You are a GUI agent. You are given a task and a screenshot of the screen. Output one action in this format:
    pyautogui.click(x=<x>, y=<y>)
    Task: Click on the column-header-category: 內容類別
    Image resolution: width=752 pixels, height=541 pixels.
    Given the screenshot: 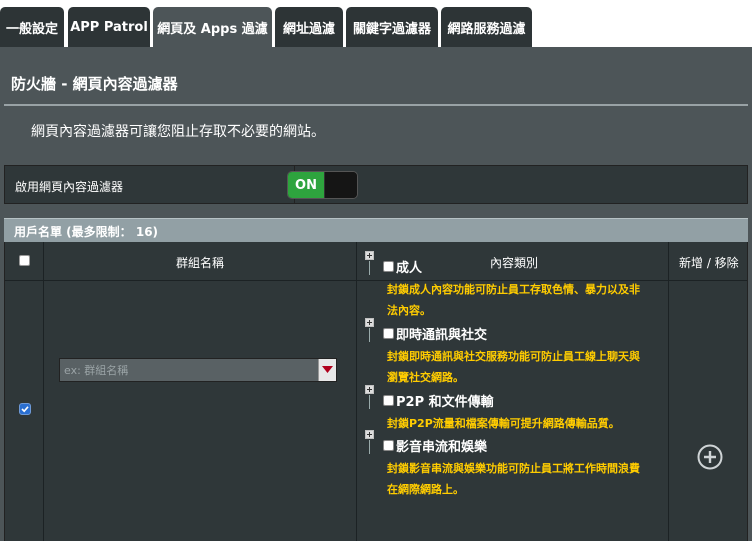 What is the action you would take?
    pyautogui.click(x=514, y=263)
    